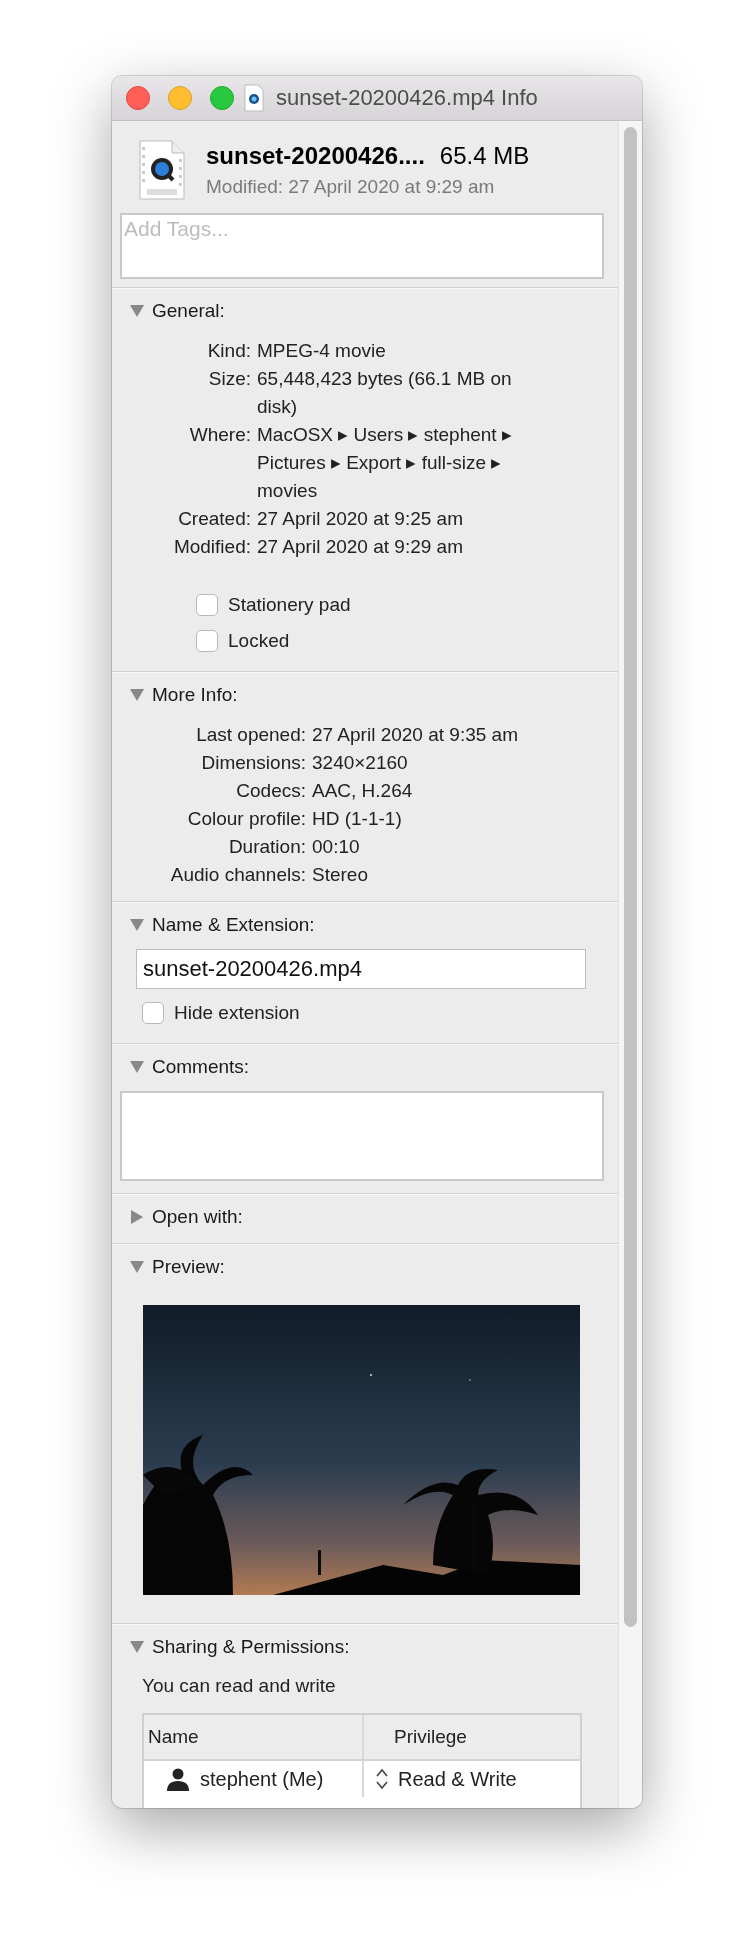 The height and width of the screenshot is (1958, 754). What do you see at coordinates (259, 641) in the screenshot?
I see `checkbox-label: Locked` at bounding box center [259, 641].